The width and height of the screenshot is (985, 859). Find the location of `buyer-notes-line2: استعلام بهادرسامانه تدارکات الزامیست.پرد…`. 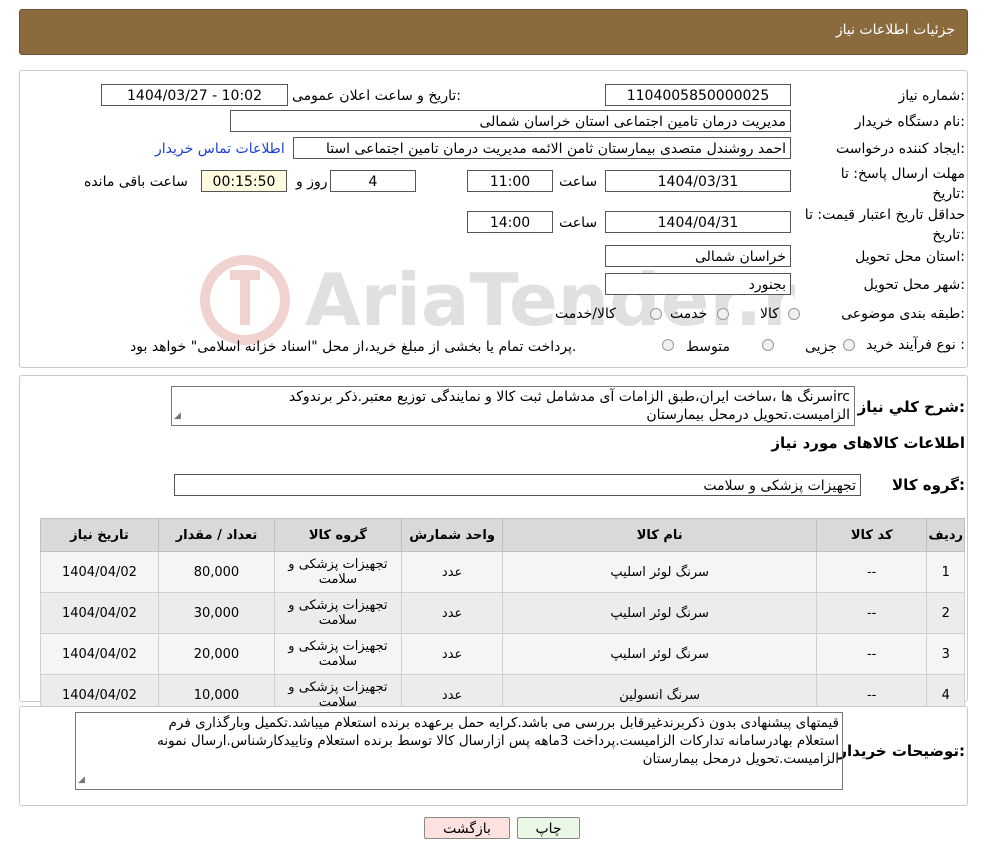

buyer-notes-line2: استعلام بهادرسامانه تدارکات الزامیست.پرد… is located at coordinates (498, 741).